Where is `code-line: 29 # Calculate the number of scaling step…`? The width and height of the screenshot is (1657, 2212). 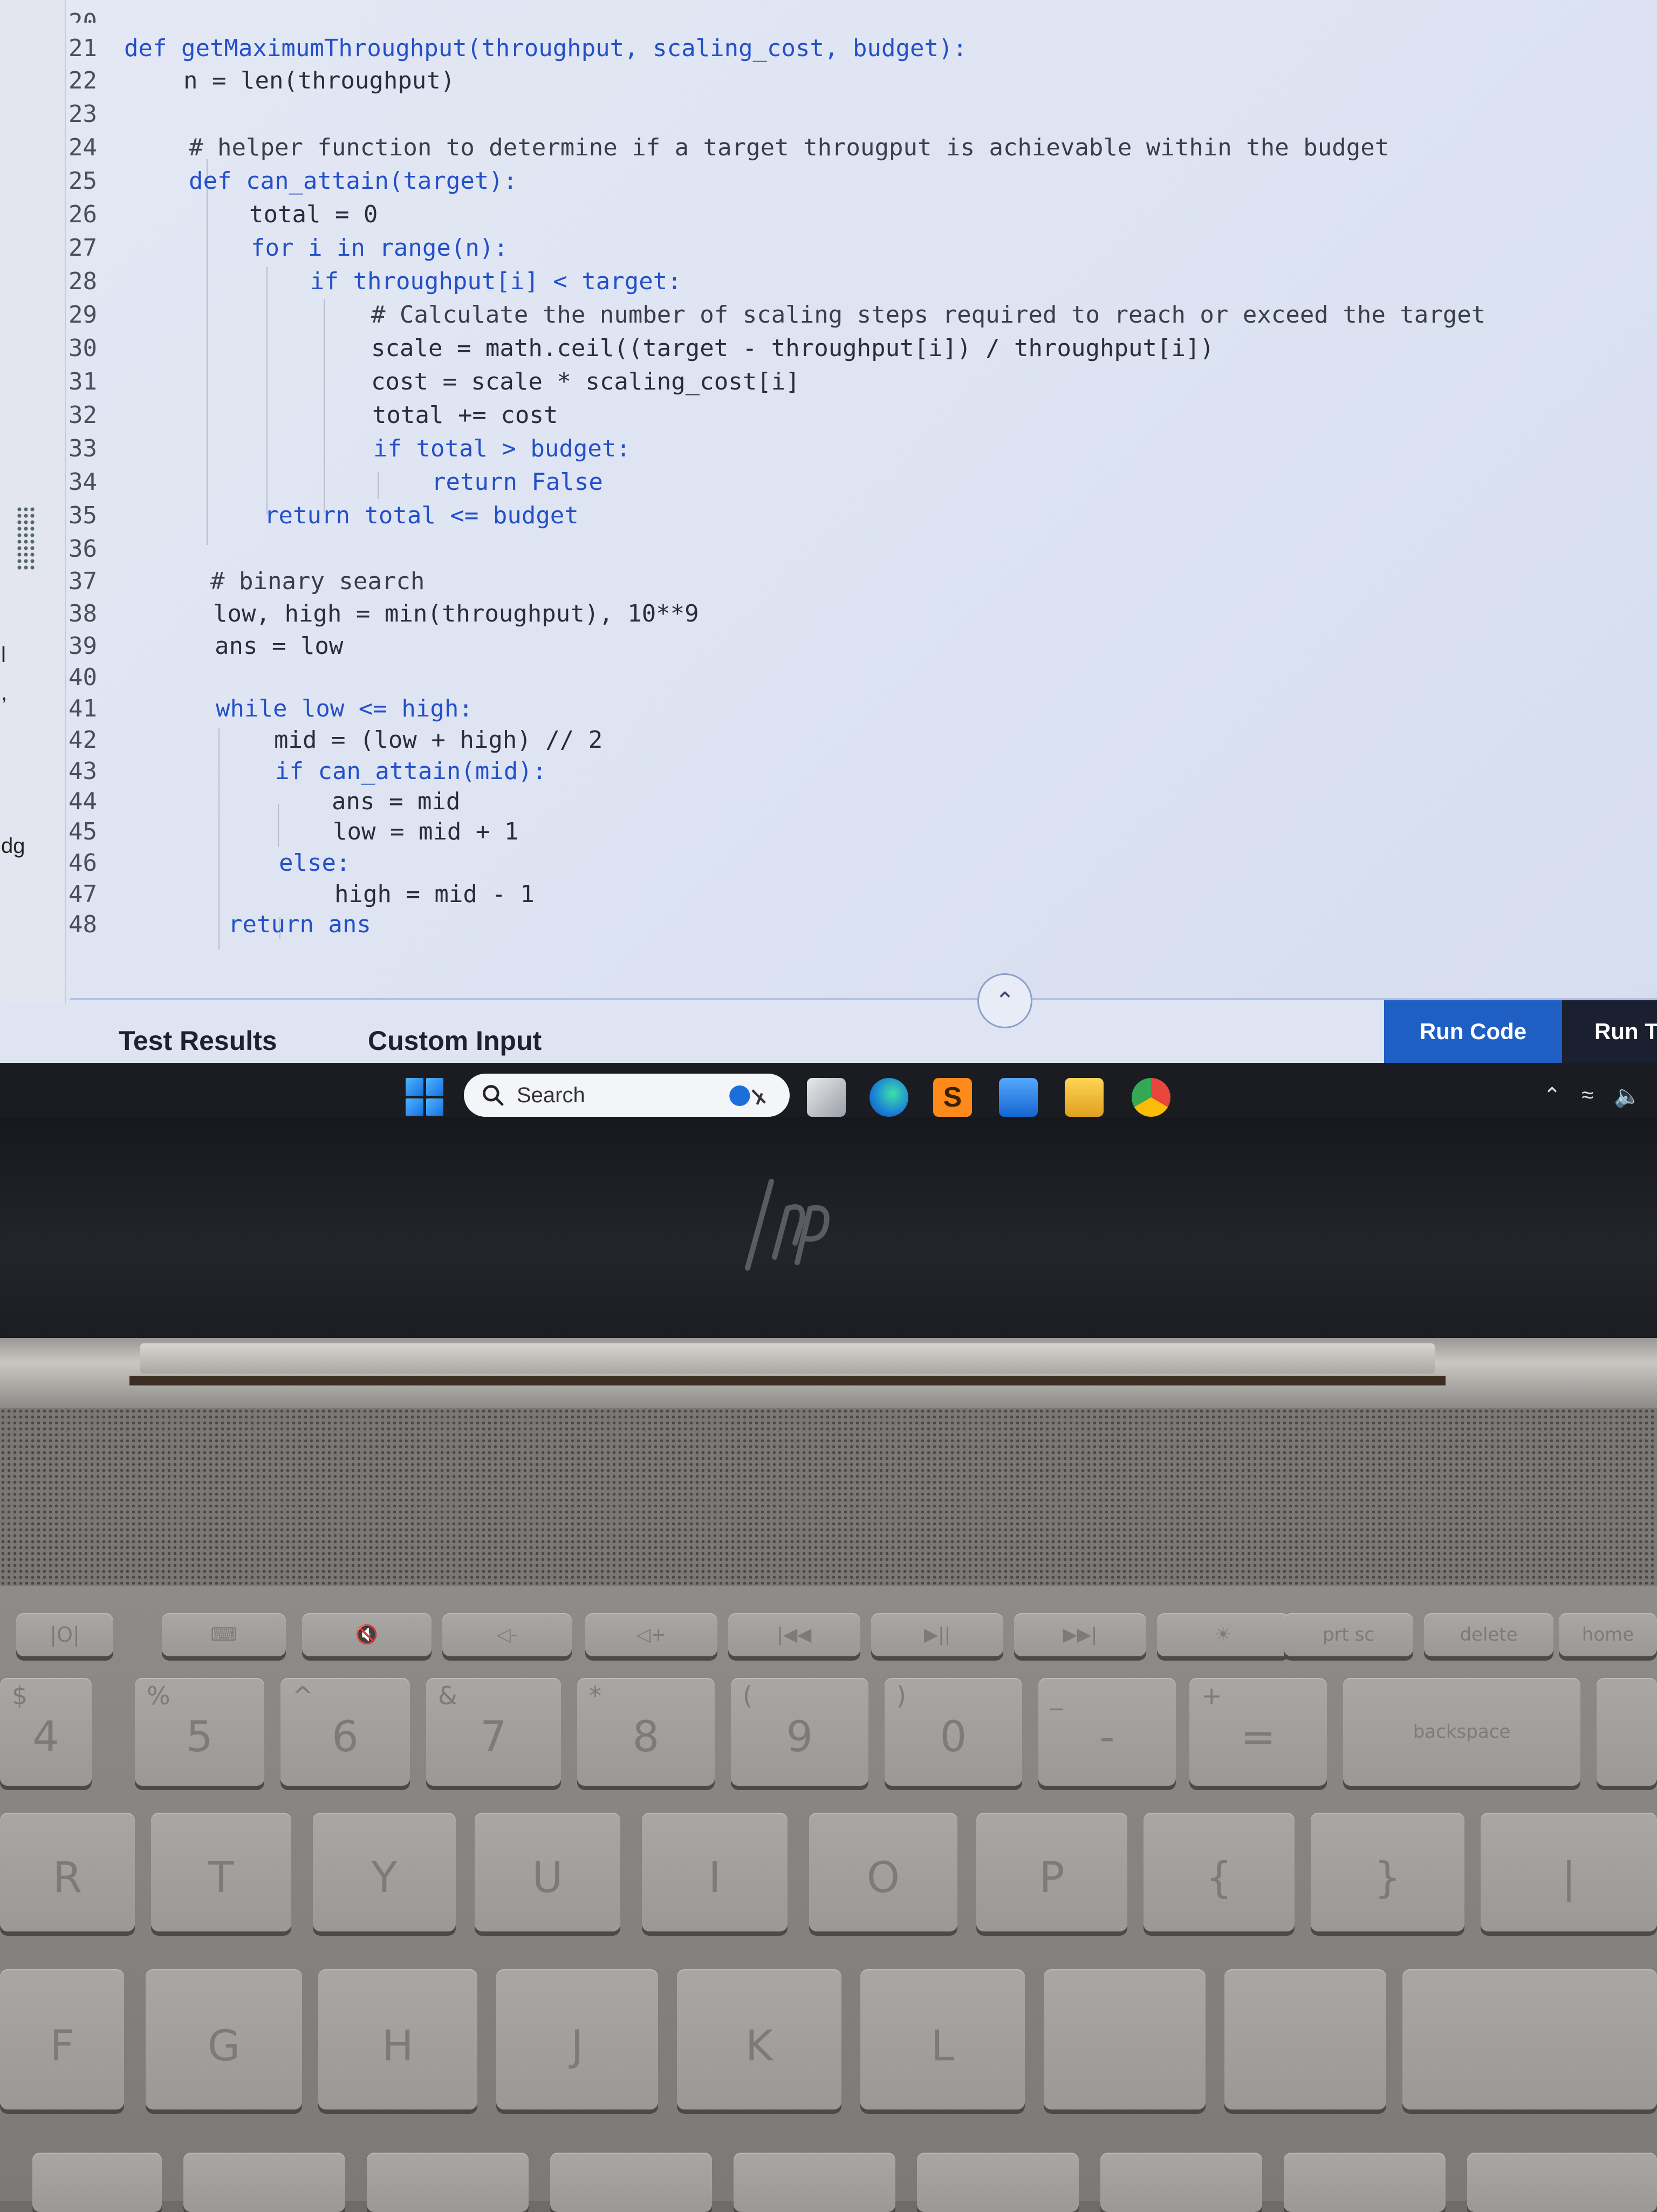 code-line: 29 # Calculate the number of scaling step… is located at coordinates (814, 315).